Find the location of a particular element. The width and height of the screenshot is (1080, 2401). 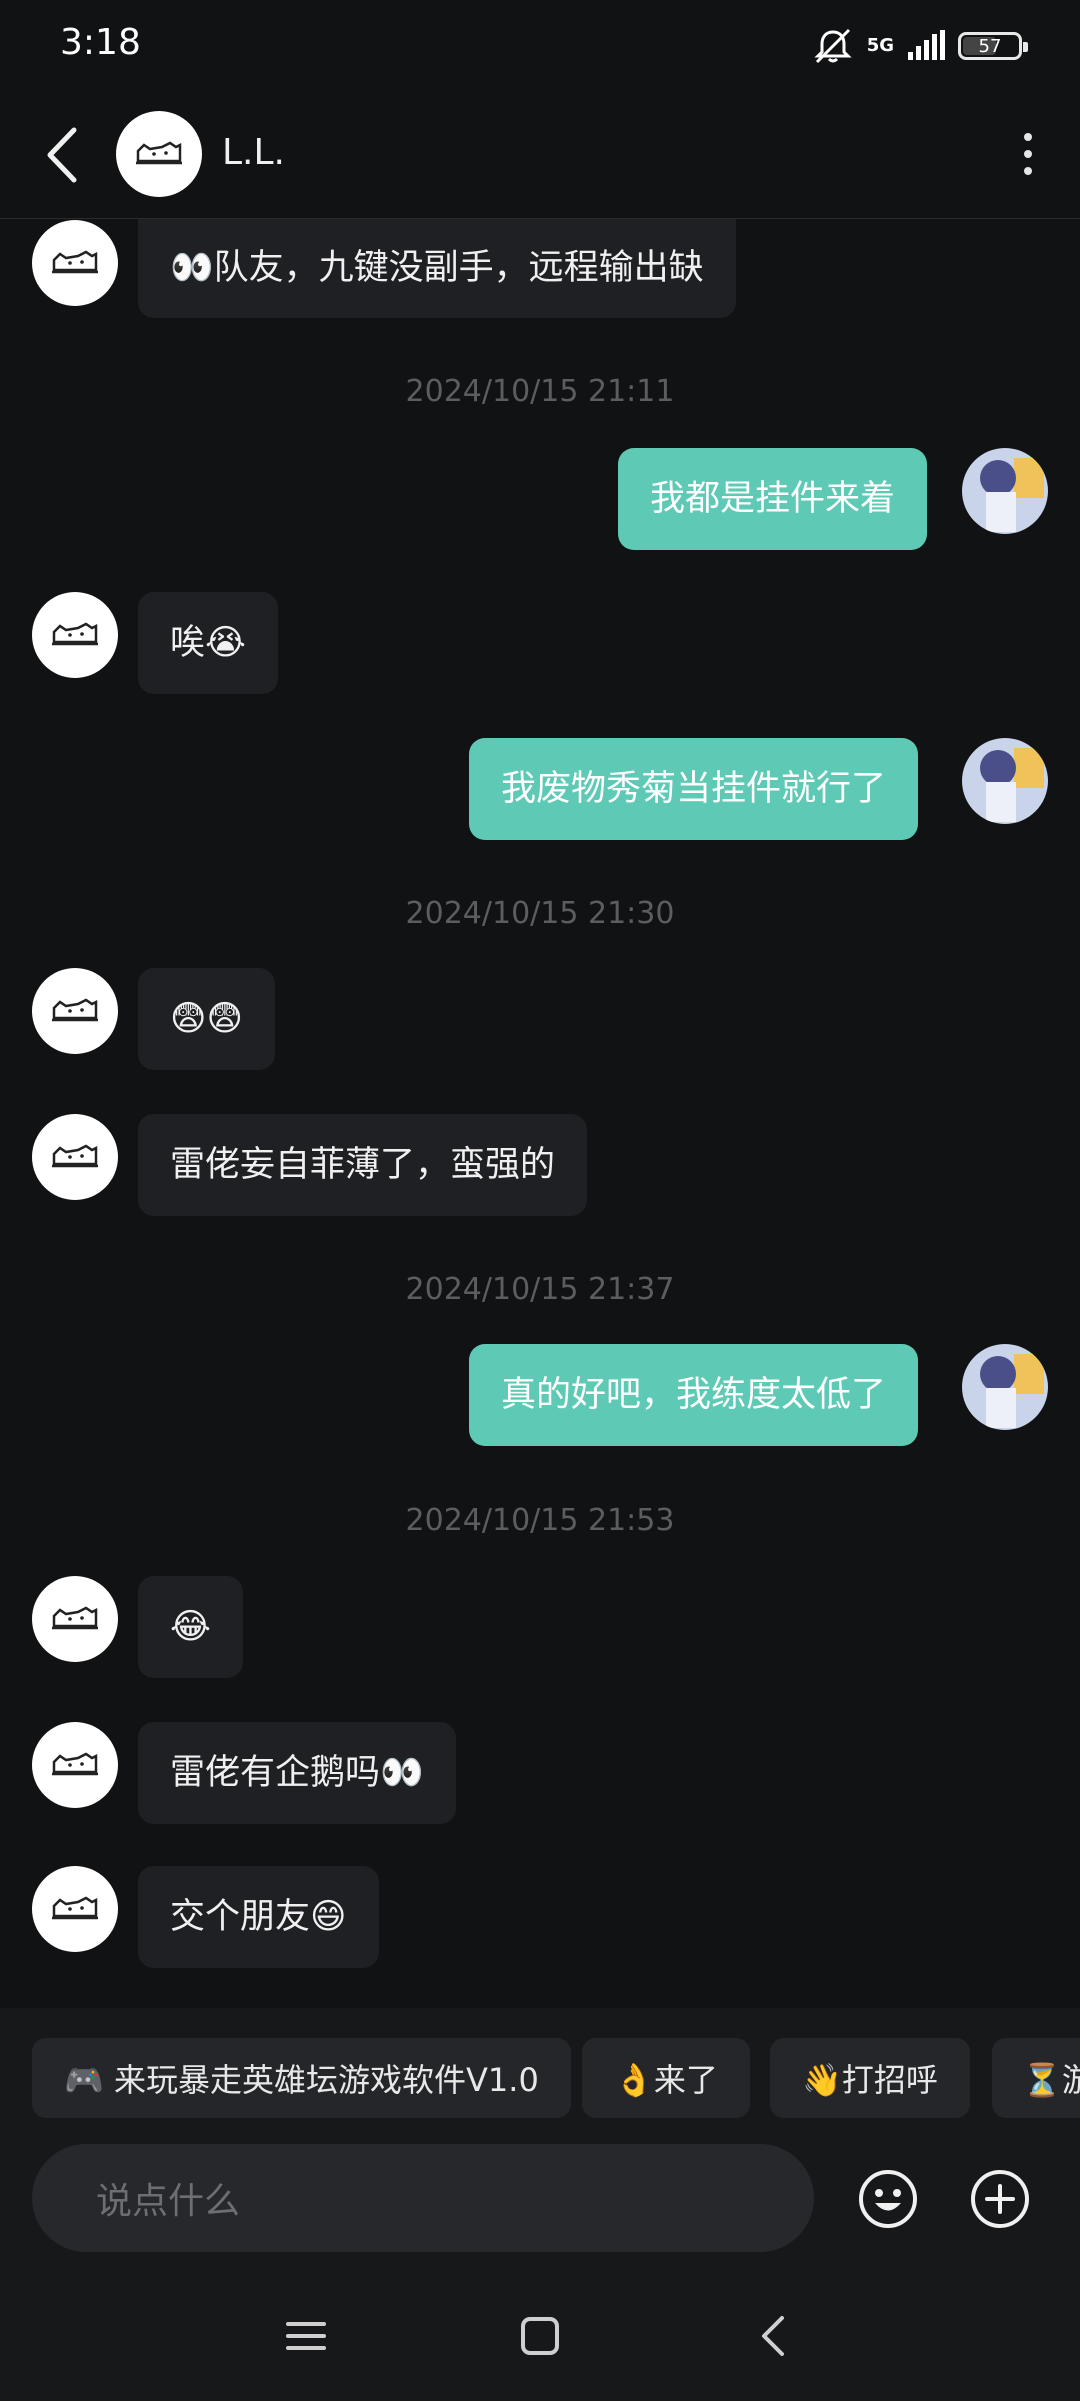

message-bubble: 雷佬妄自菲薄了，蛮强的 is located at coordinates (363, 1165).